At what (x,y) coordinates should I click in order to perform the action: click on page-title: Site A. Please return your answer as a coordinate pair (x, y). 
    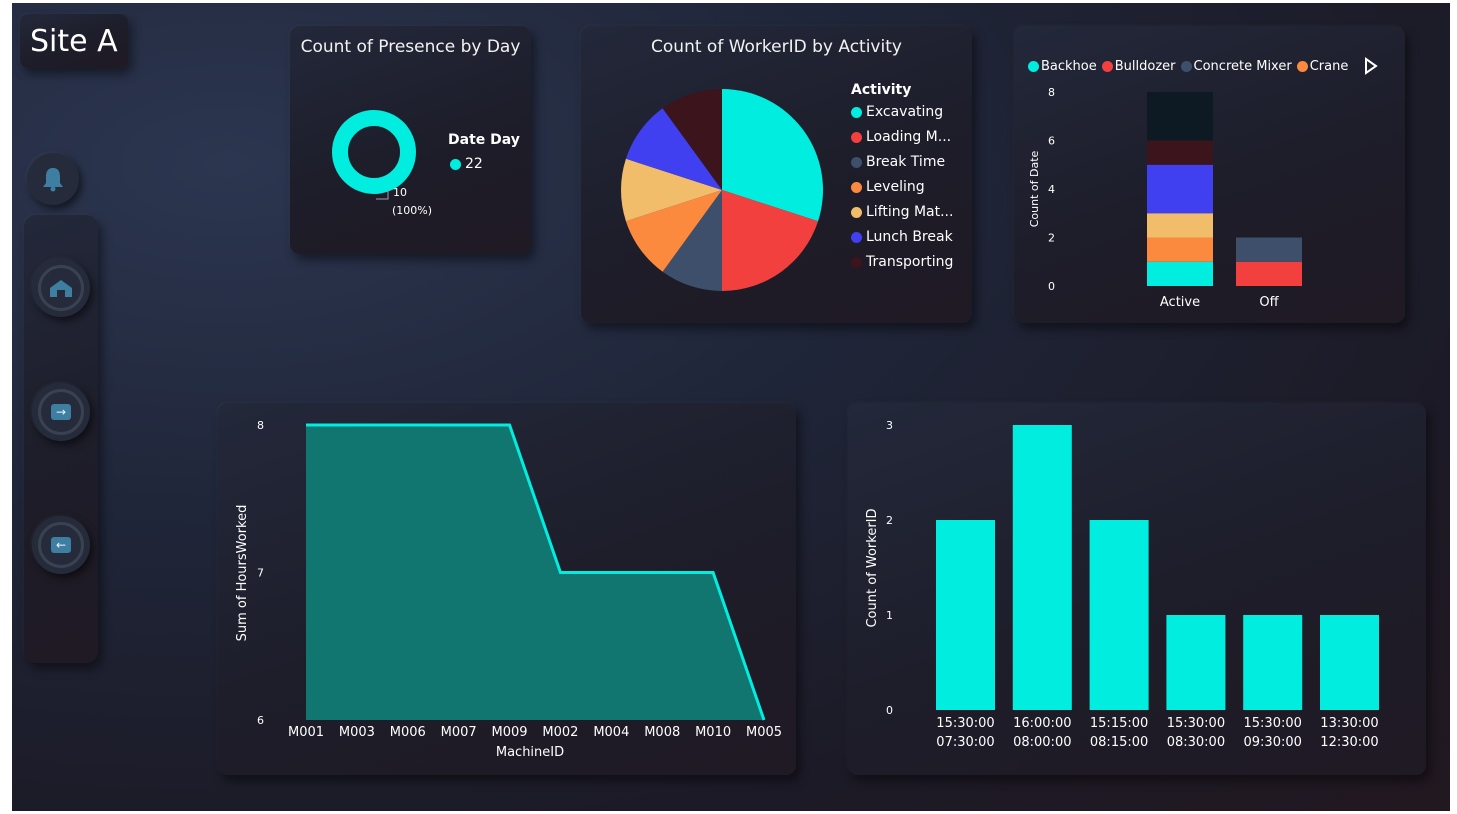
    Looking at the image, I should click on (74, 41).